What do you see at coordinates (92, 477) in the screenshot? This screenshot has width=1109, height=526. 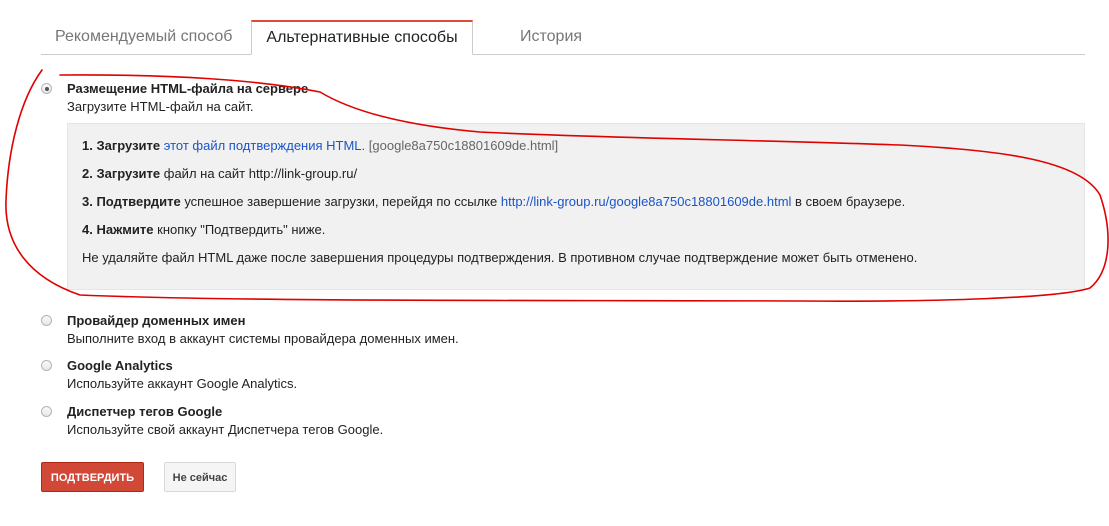 I see `confirm-button: ПОДТВЕРДИТЬ` at bounding box center [92, 477].